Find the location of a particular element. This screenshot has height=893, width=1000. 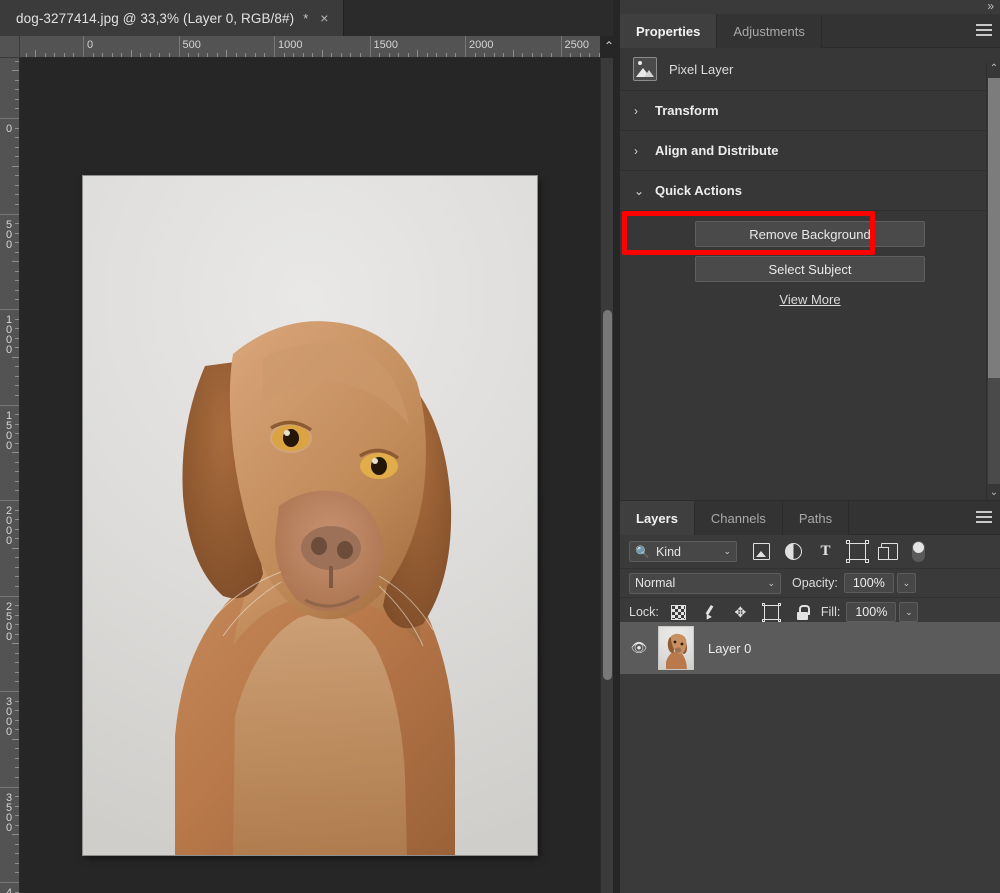

canvas-vertical-scrollbar is located at coordinates (606, 475).